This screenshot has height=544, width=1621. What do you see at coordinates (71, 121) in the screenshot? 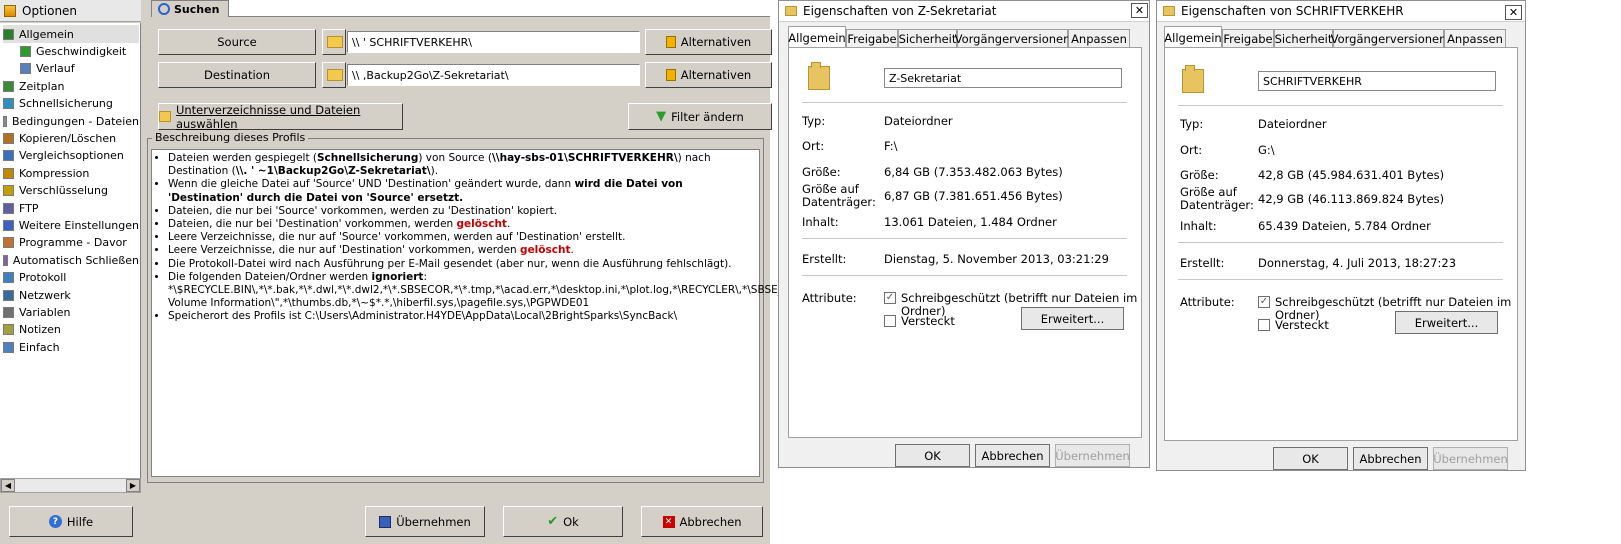
I see `tree-item-bedingungen-dateien: Bedingungen - Dateien` at bounding box center [71, 121].